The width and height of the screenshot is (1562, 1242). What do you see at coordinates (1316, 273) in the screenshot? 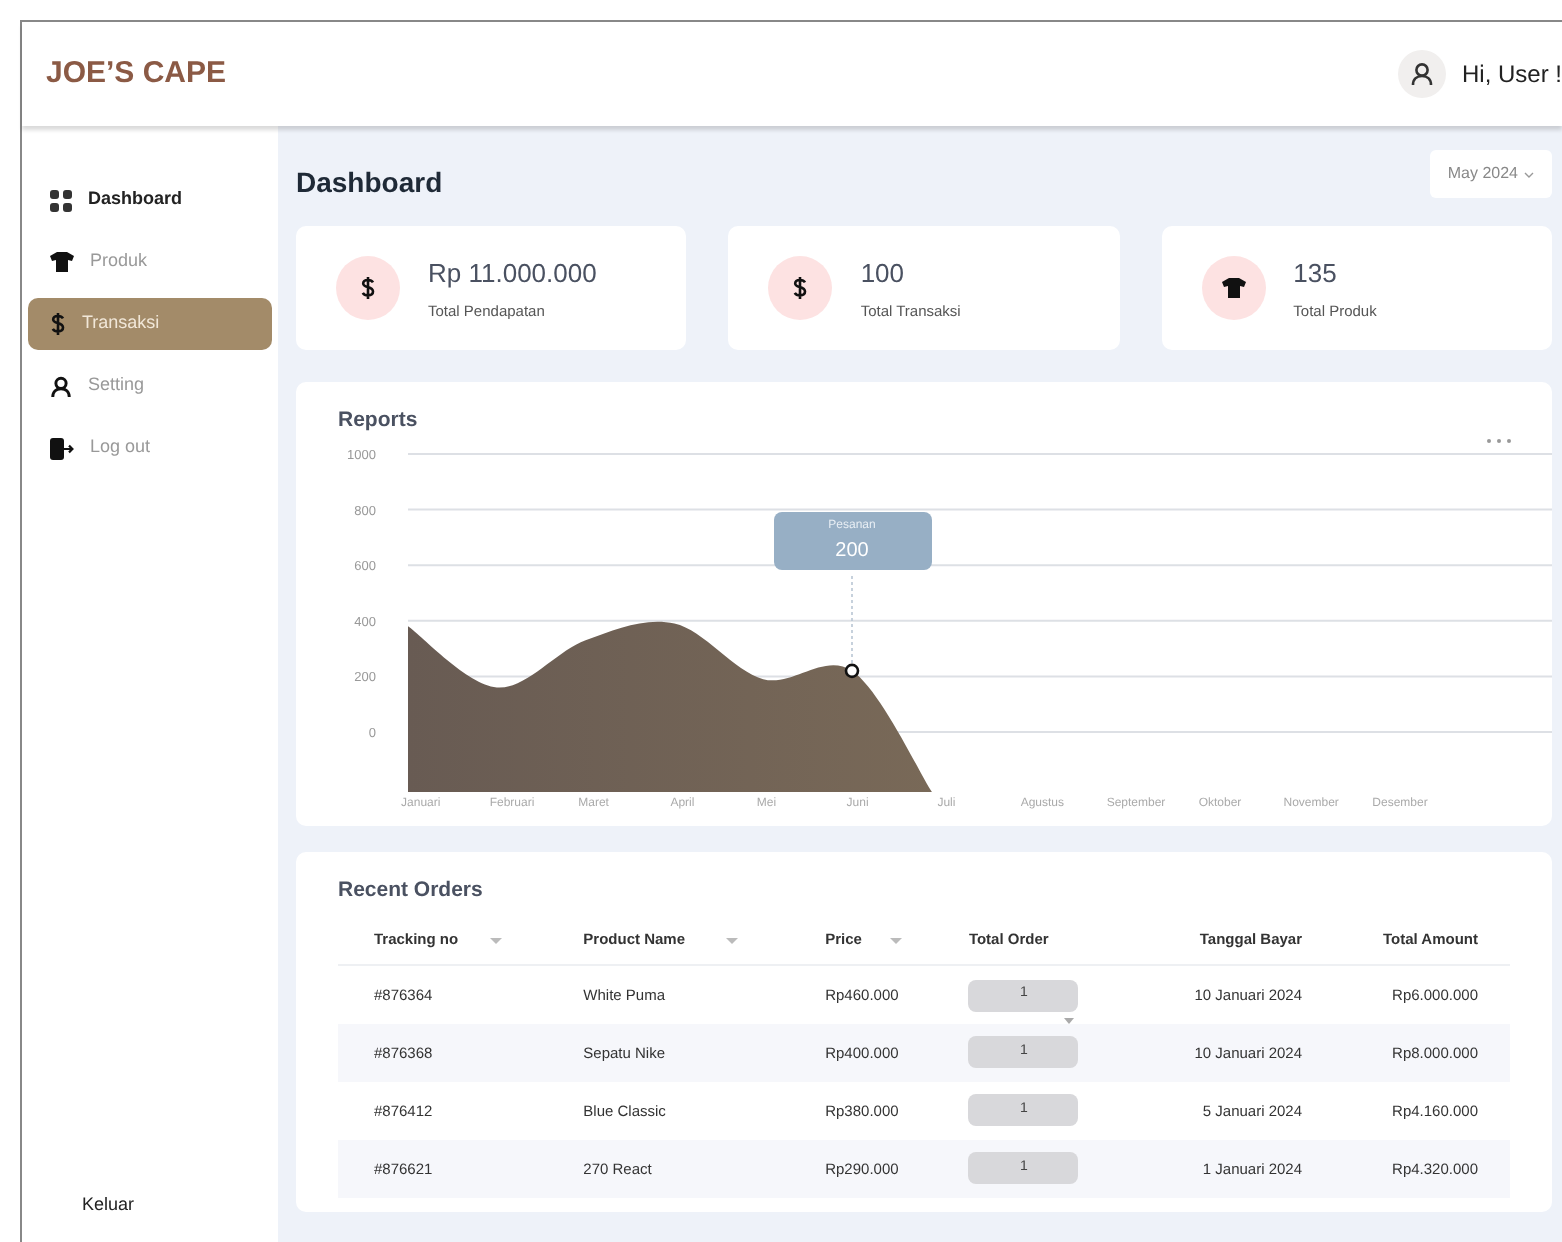
I see `stat-value: 135` at bounding box center [1316, 273].